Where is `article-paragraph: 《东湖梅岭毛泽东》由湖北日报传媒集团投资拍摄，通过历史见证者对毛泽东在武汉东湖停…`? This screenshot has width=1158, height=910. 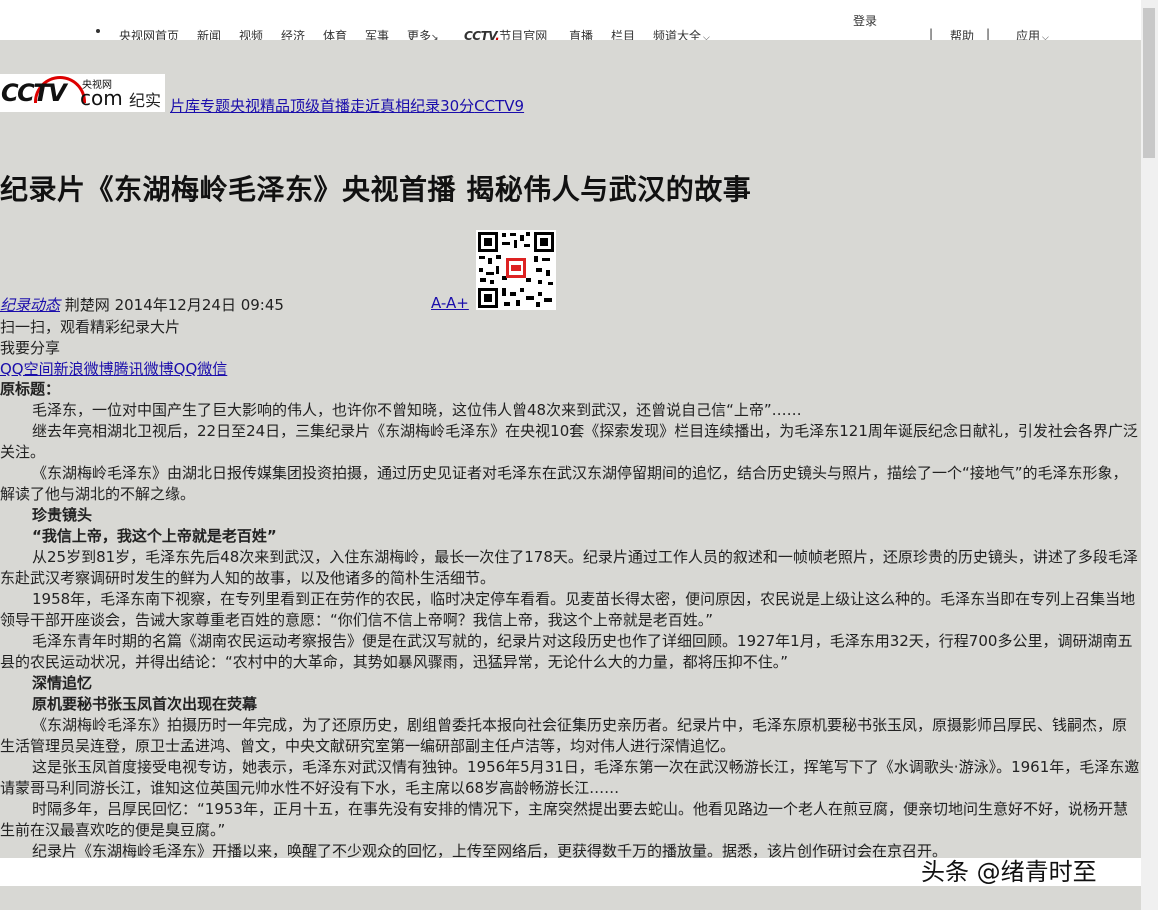
article-paragraph: 《东湖梅岭毛泽东》由湖北日报传媒集团投资拍摄，通过历史见证者对毛泽东在武汉东湖停… is located at coordinates (564, 483).